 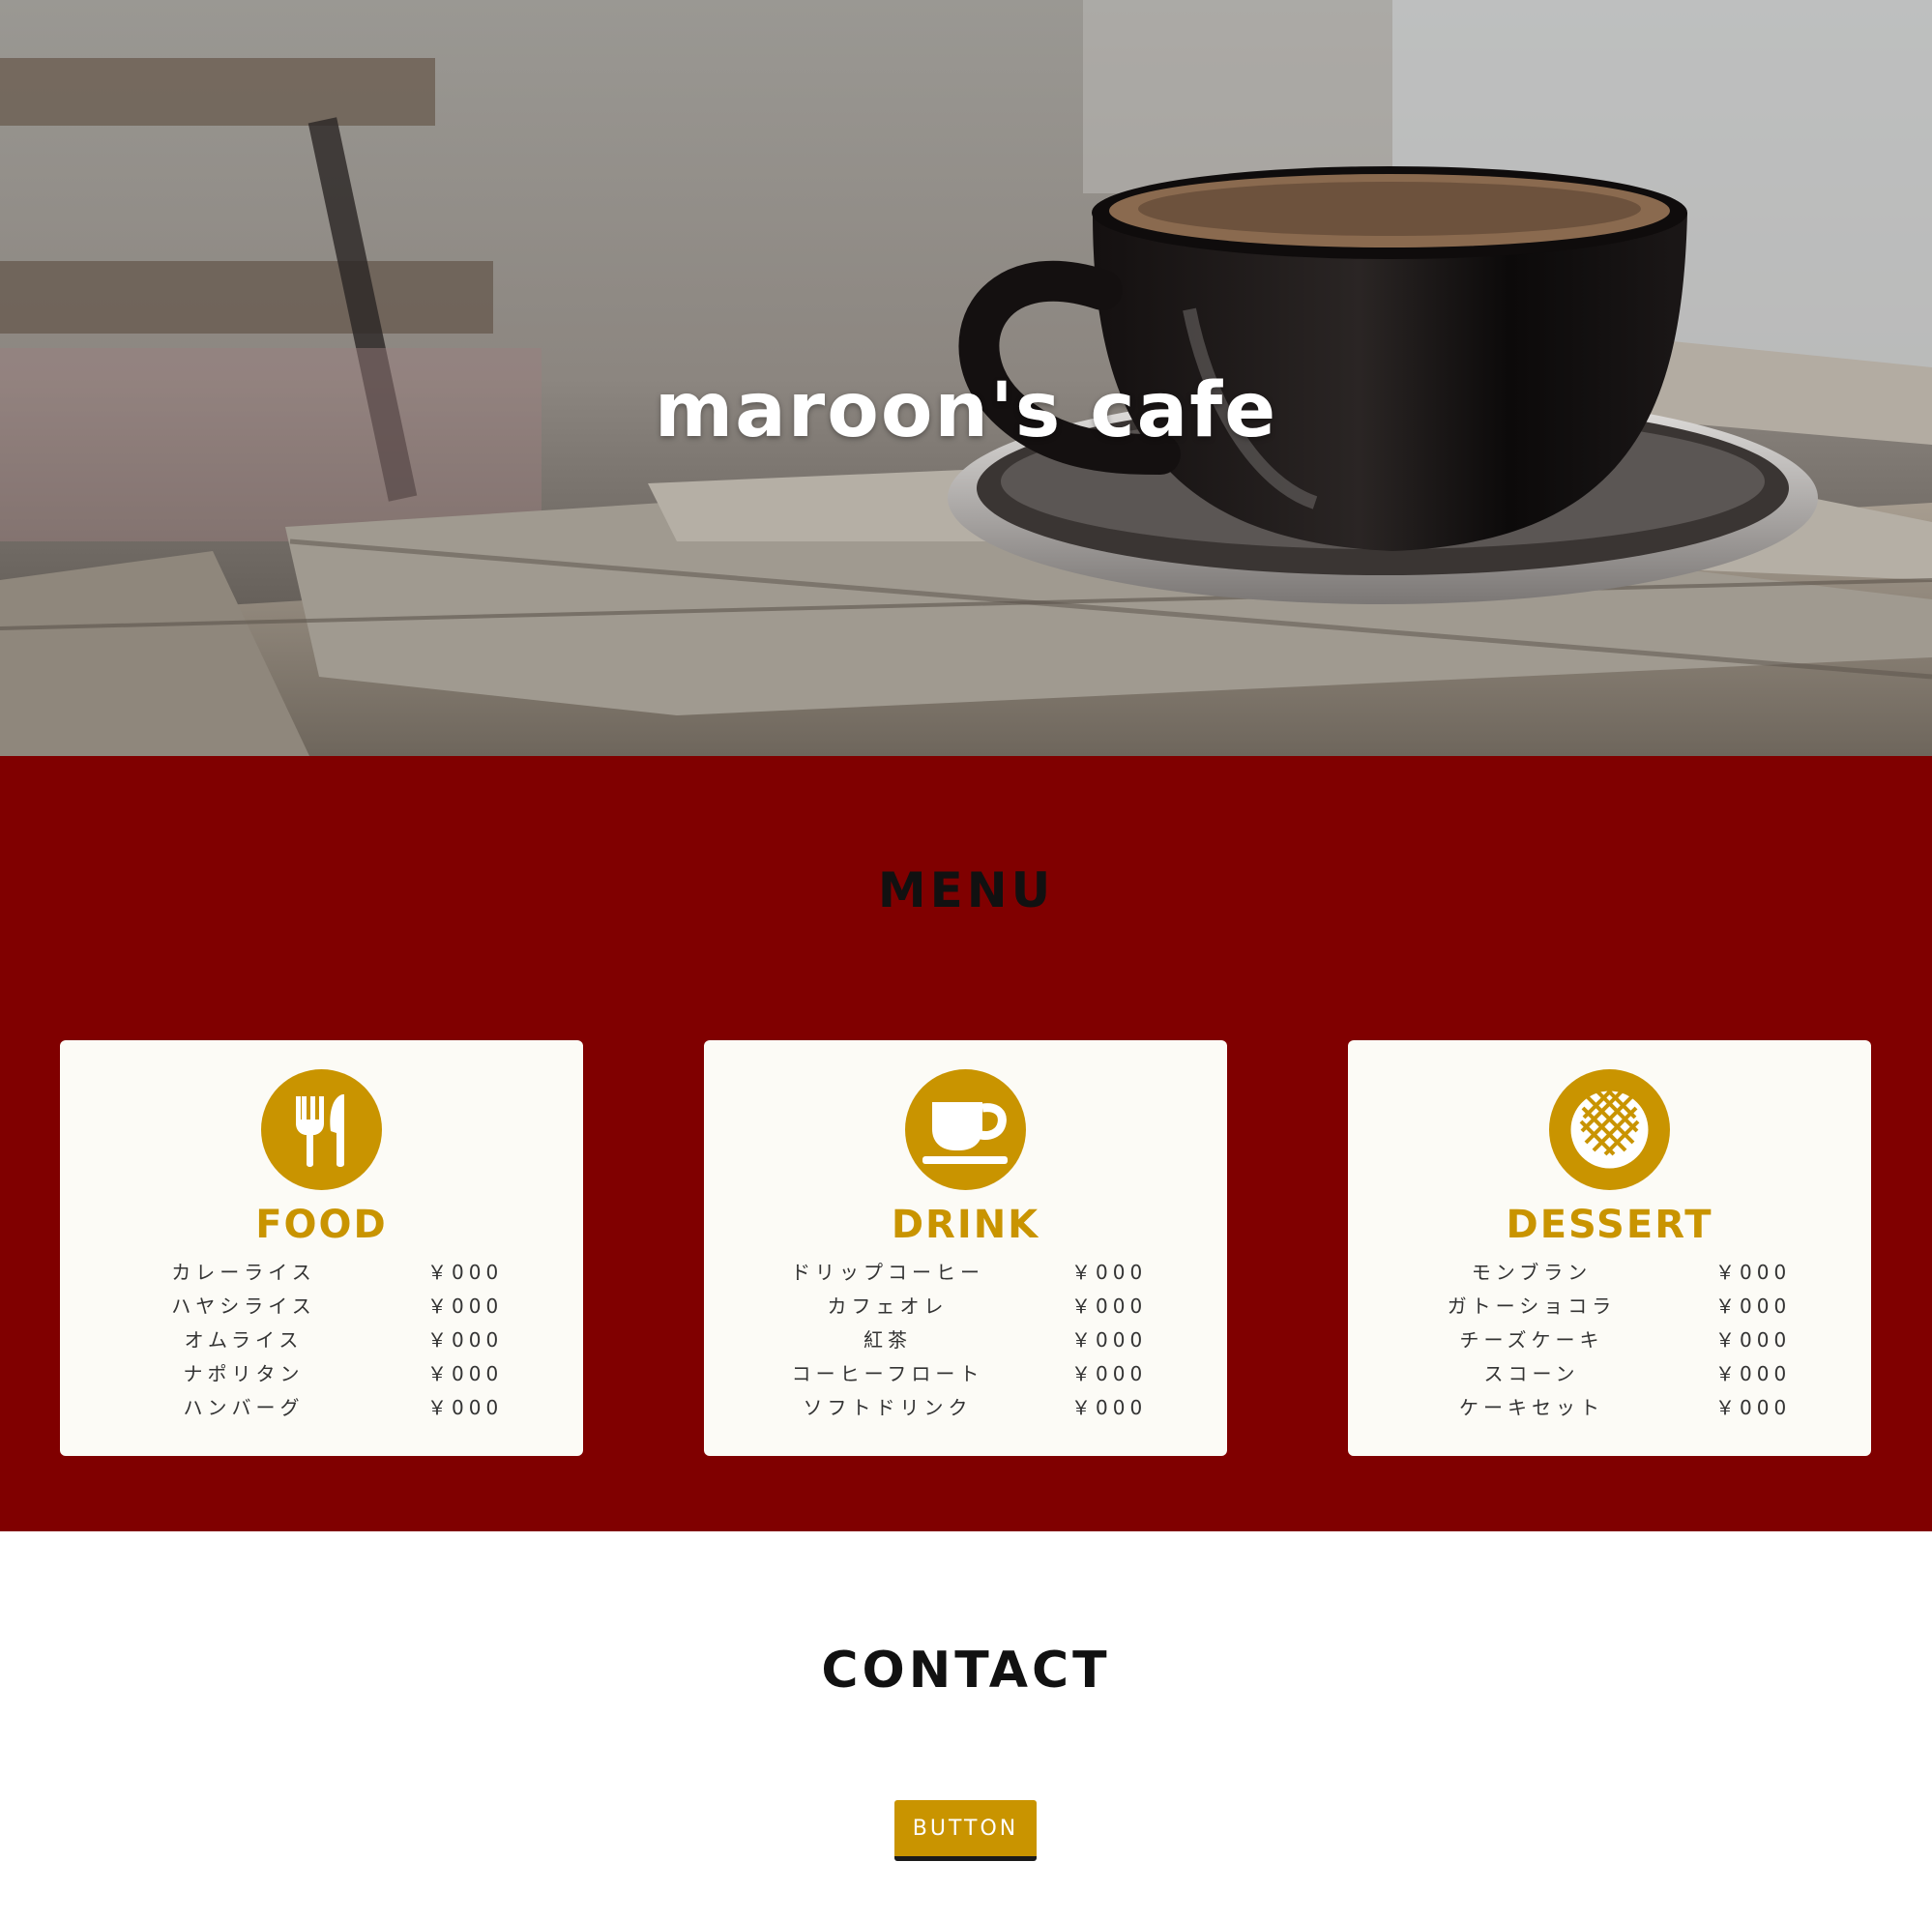 I want to click on card-title: DRINK, so click(x=965, y=1225).